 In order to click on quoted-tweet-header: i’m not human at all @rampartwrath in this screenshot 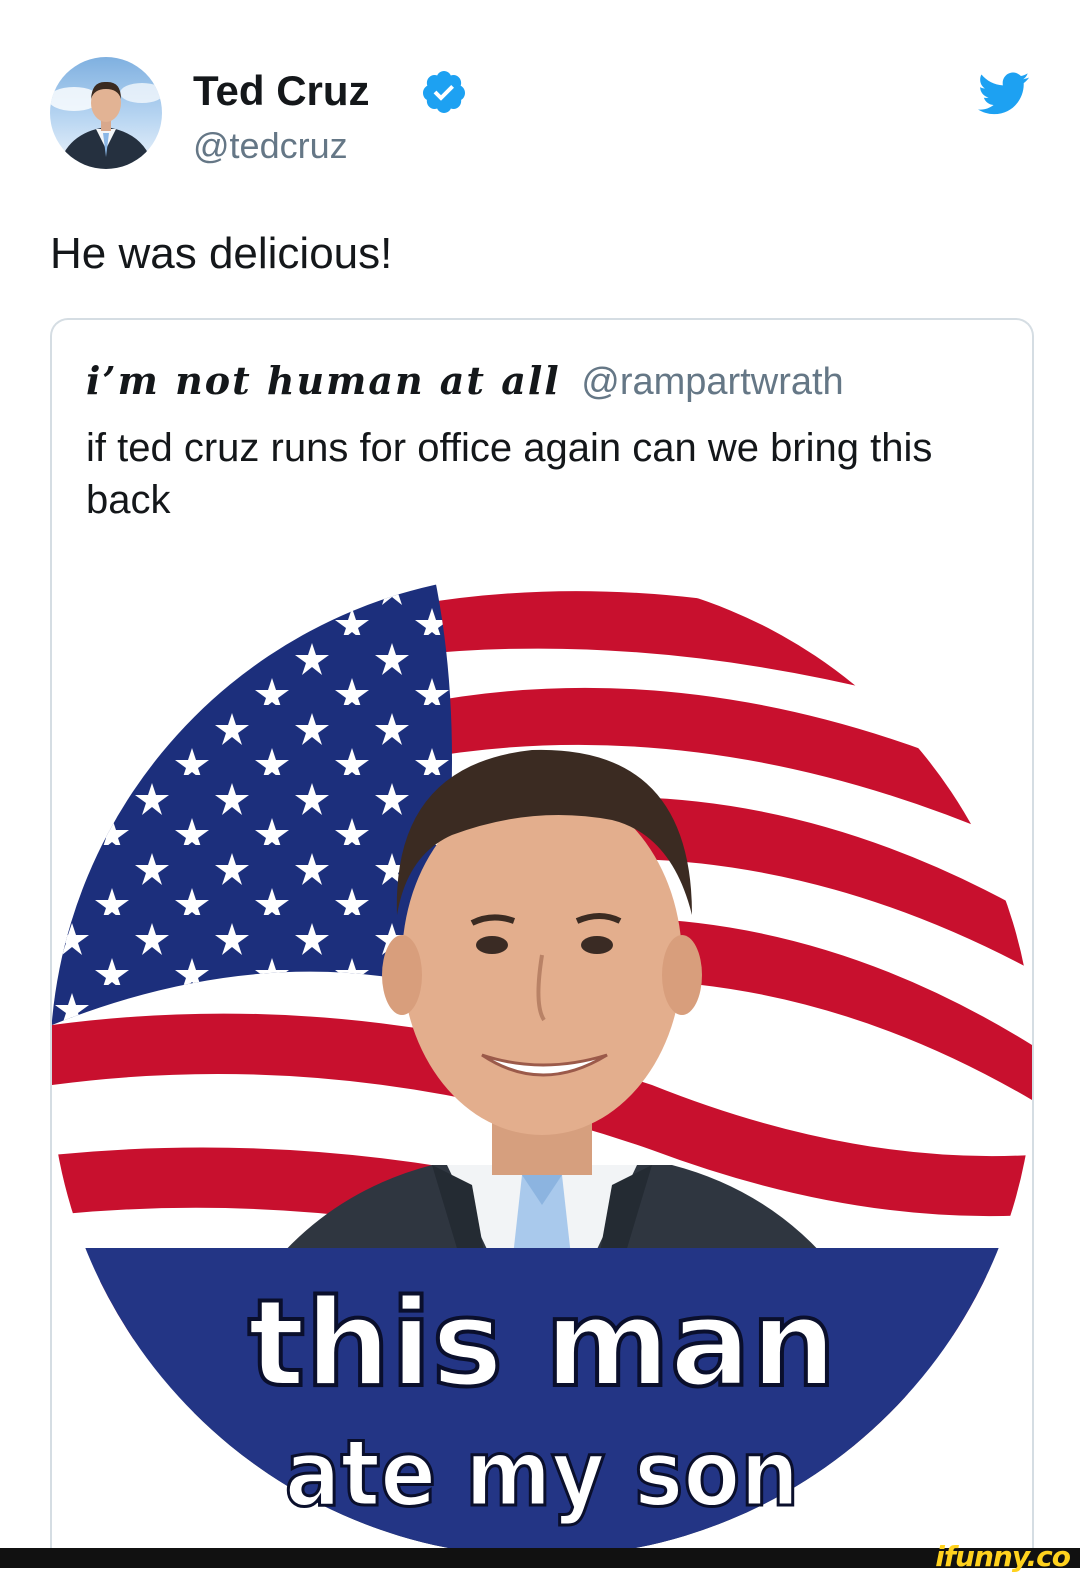, I will do `click(465, 381)`.